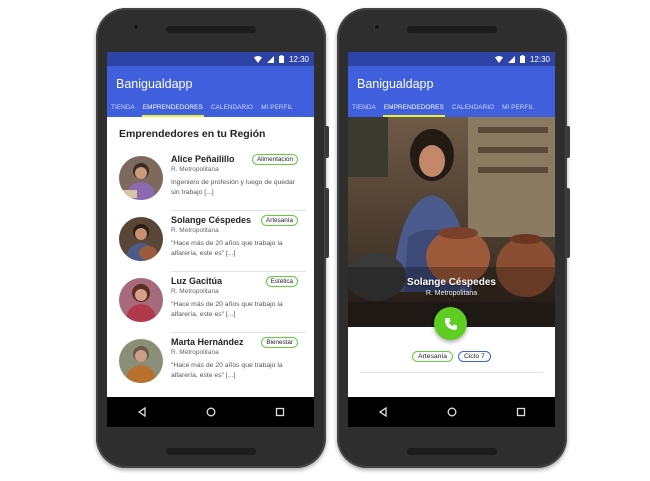  Describe the element at coordinates (281, 281) in the screenshot. I see `category-badge: Estética` at that location.